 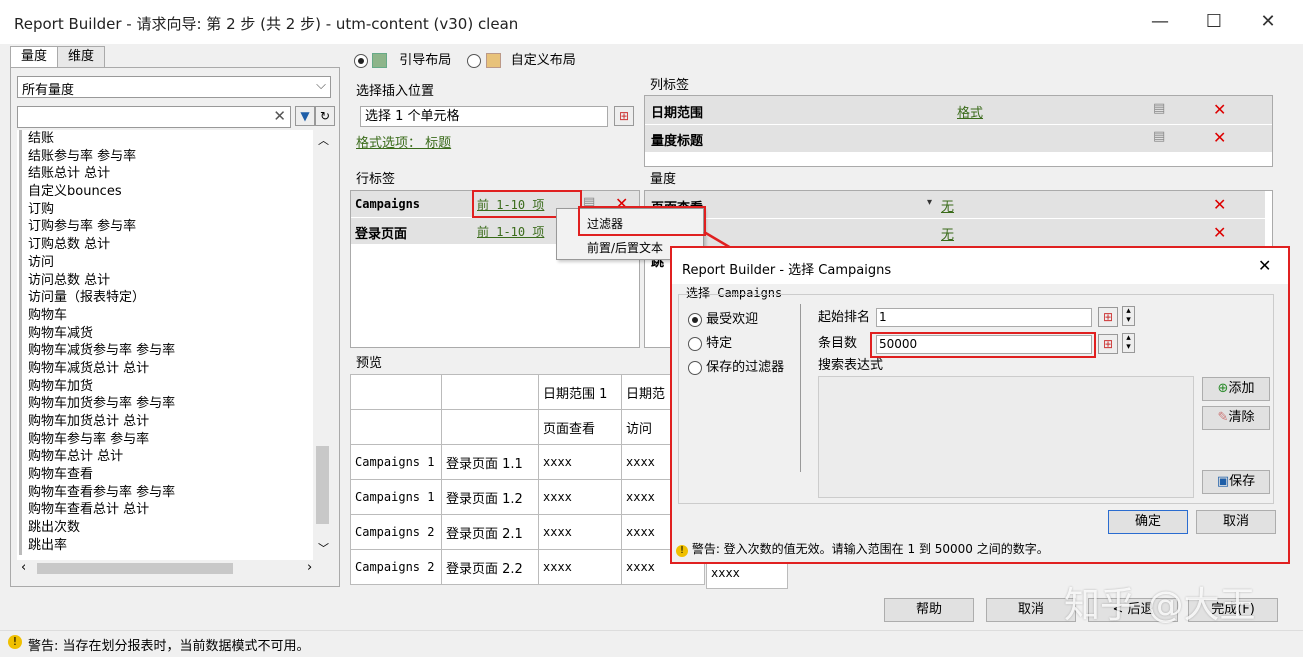 I want to click on refresh-icon: ↻, so click(x=325, y=116).